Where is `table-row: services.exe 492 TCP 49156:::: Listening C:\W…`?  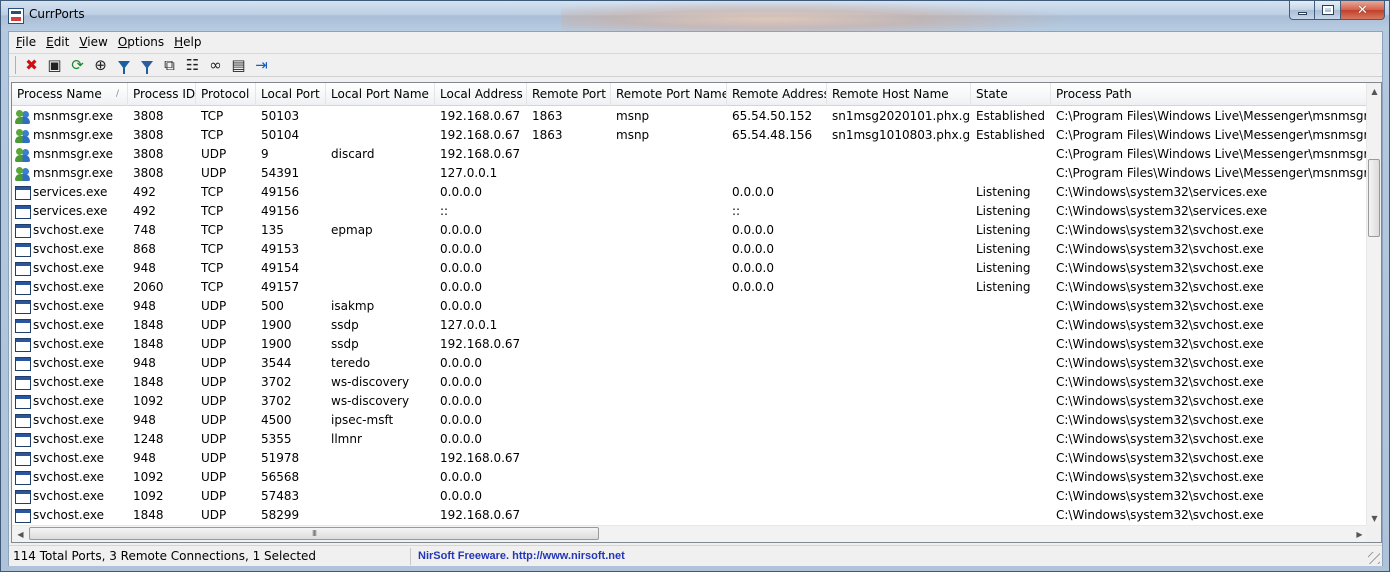
table-row: services.exe 492 TCP 49156:::: Listening C:\W… is located at coordinates (690, 211).